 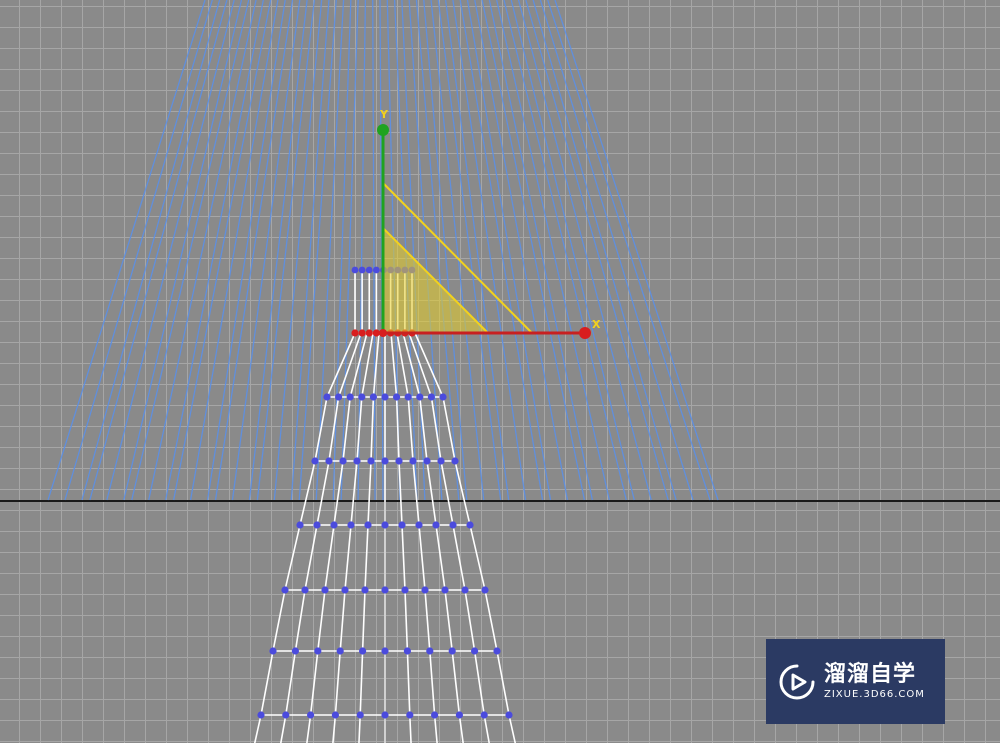 I want to click on transform-gizmo: Y X, so click(x=489, y=223).